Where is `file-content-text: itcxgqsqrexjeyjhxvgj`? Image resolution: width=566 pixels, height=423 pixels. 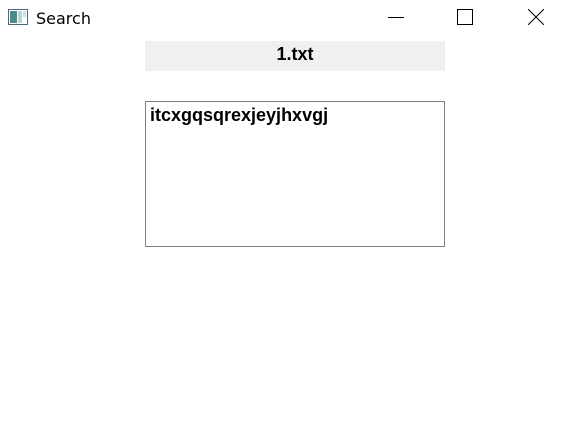 file-content-text: itcxgqsqrexjeyjhxvgj is located at coordinates (239, 115).